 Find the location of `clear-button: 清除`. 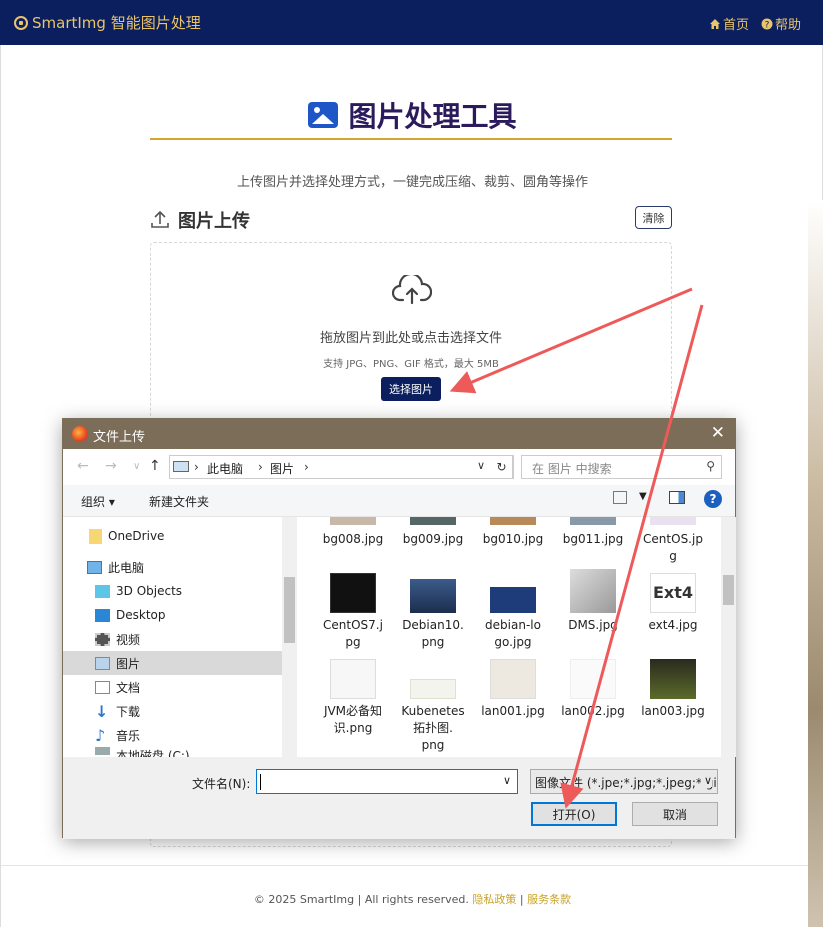

clear-button: 清除 is located at coordinates (653, 217).